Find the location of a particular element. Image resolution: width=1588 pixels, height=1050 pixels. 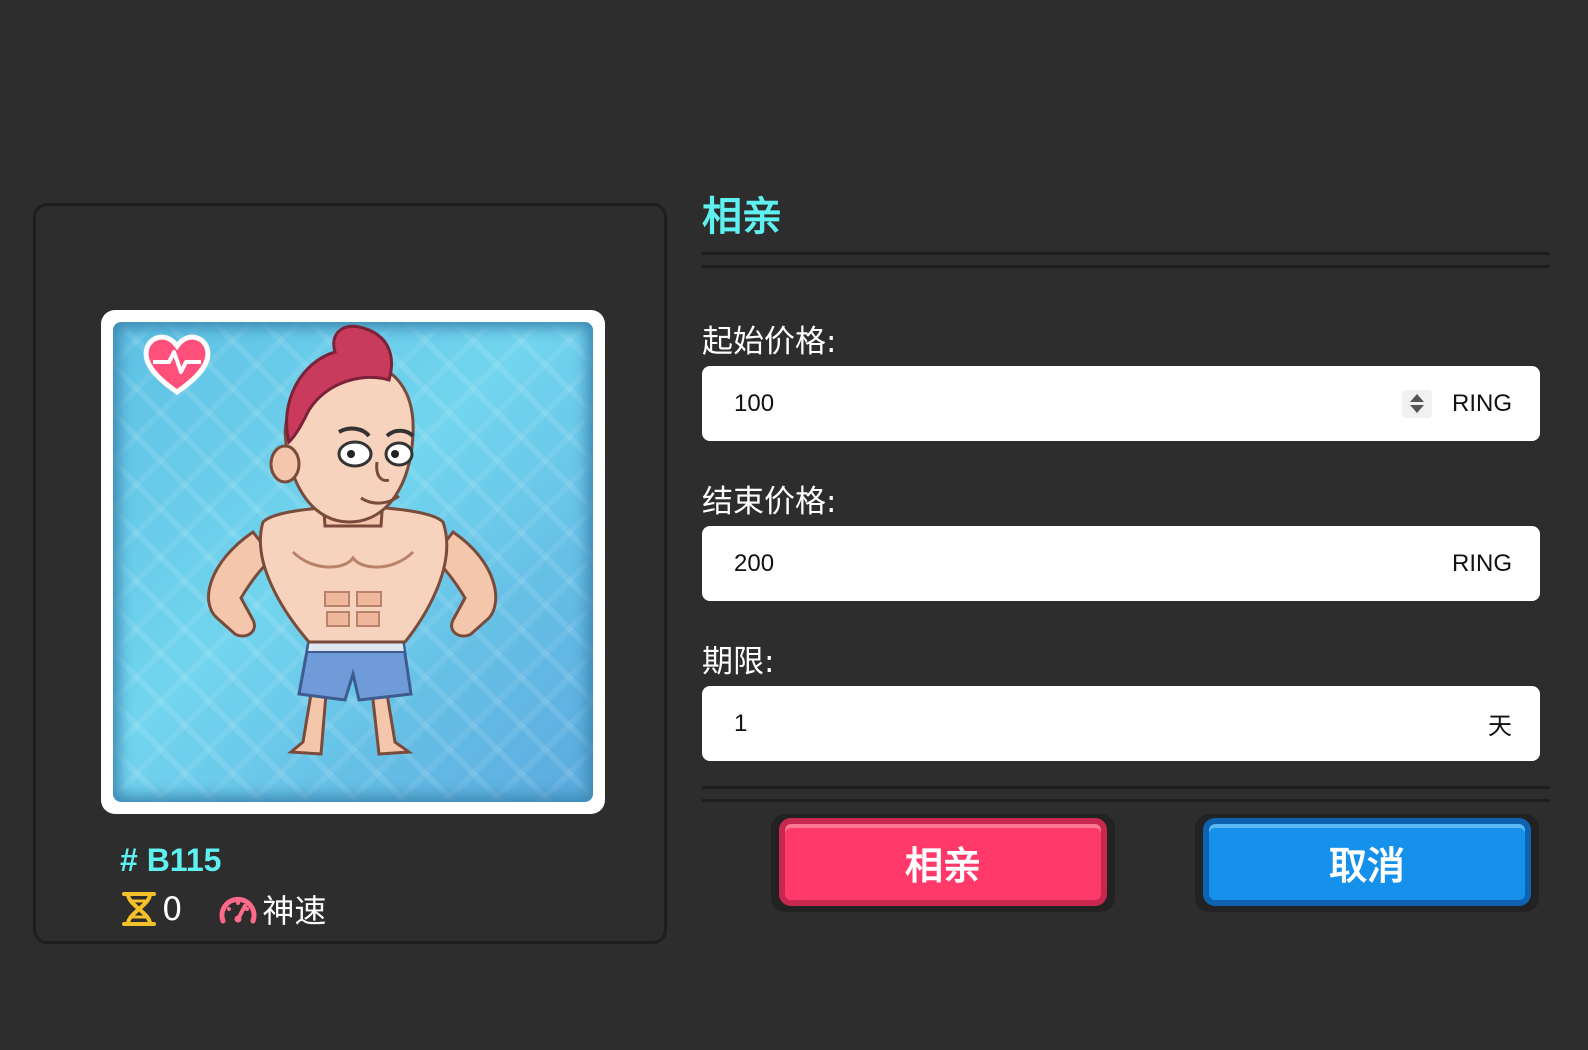

cancel-button-wrap: 取消 is located at coordinates (1367, 863).